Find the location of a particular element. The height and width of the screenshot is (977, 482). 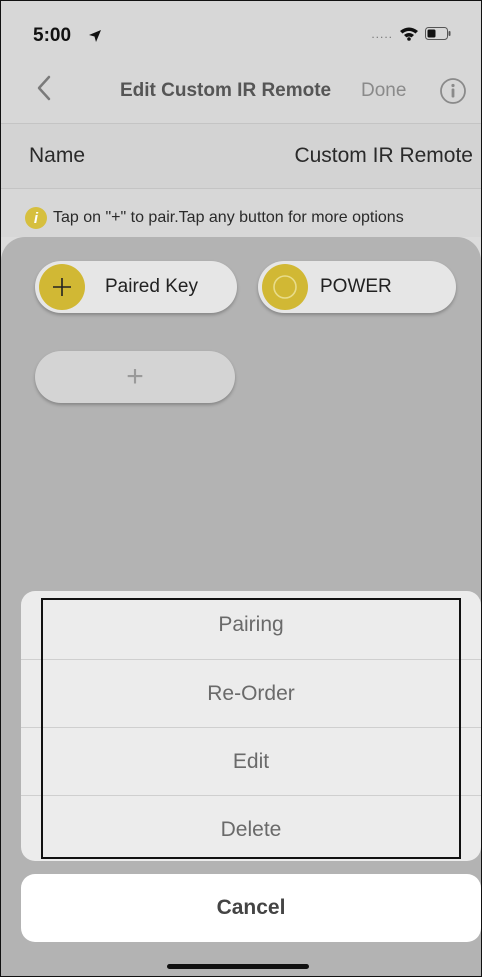

plus-icon is located at coordinates (62, 287).